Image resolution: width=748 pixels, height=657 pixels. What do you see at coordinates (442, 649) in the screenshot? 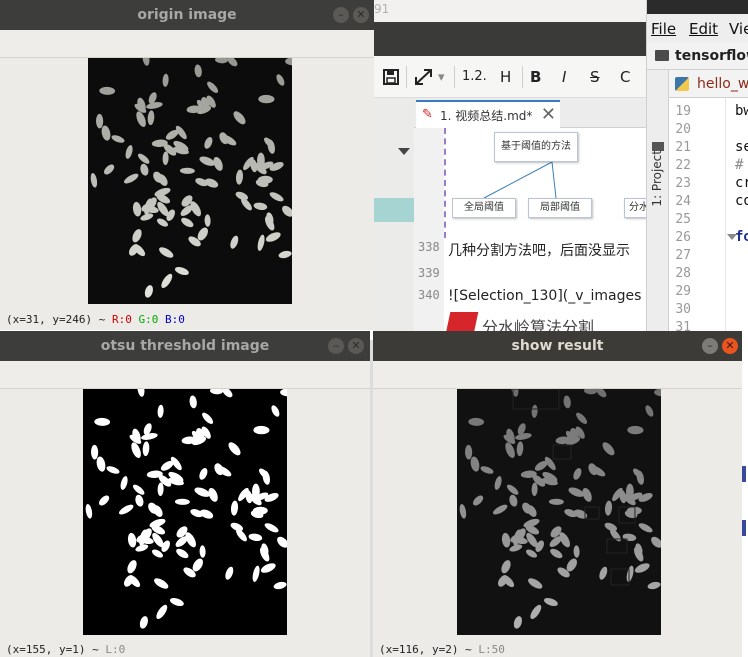
I see `status-bar: (x=116, y=2) ~ L:50` at bounding box center [442, 649].